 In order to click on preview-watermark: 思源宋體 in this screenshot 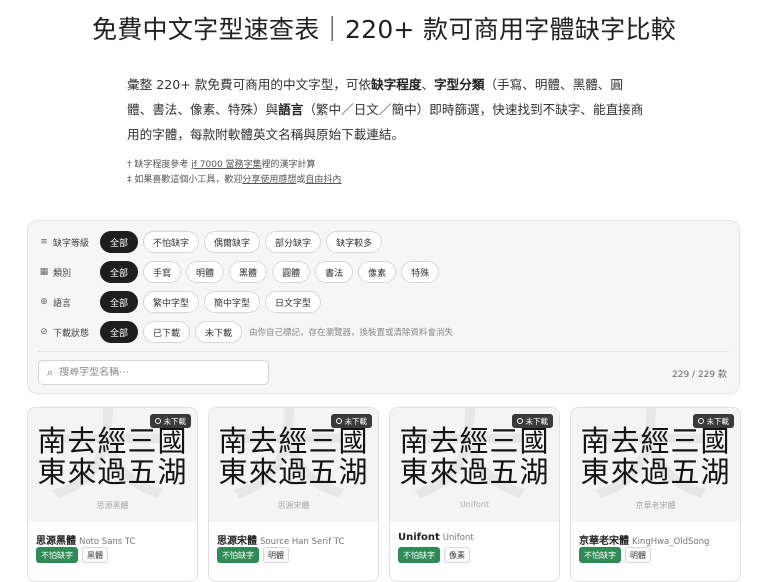, I will do `click(293, 505)`.